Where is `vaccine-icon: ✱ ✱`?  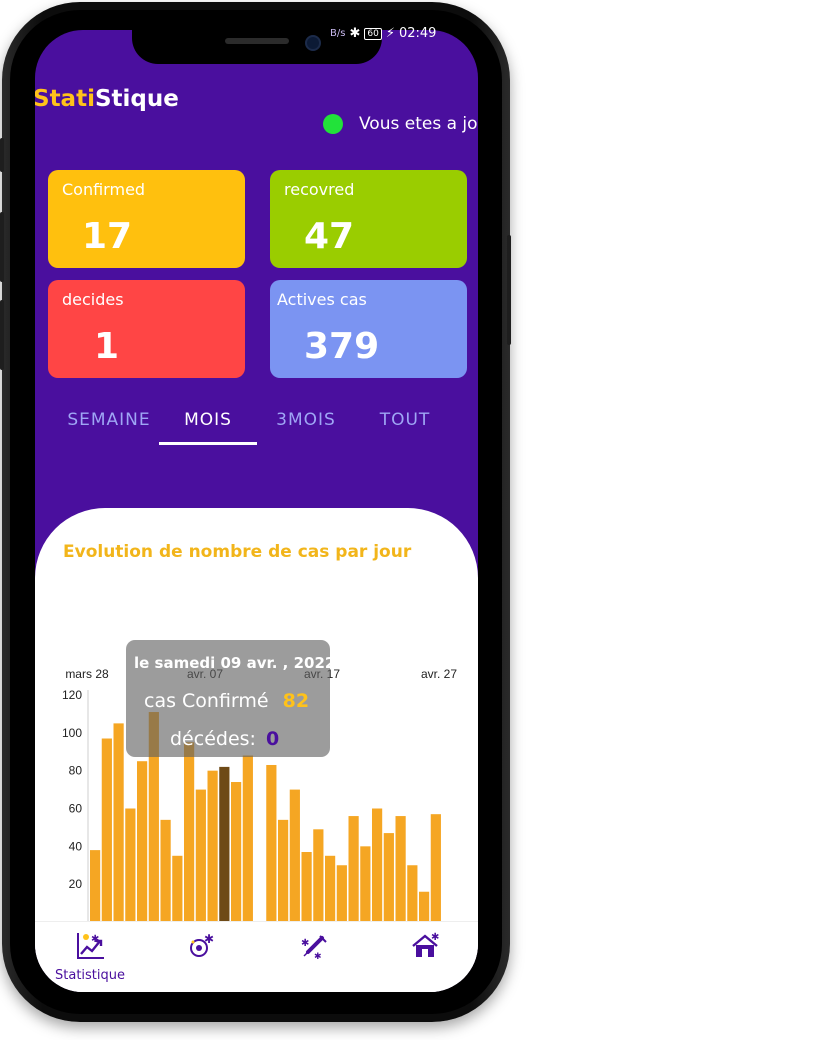
vaccine-icon: ✱ ✱ is located at coordinates (314, 950).